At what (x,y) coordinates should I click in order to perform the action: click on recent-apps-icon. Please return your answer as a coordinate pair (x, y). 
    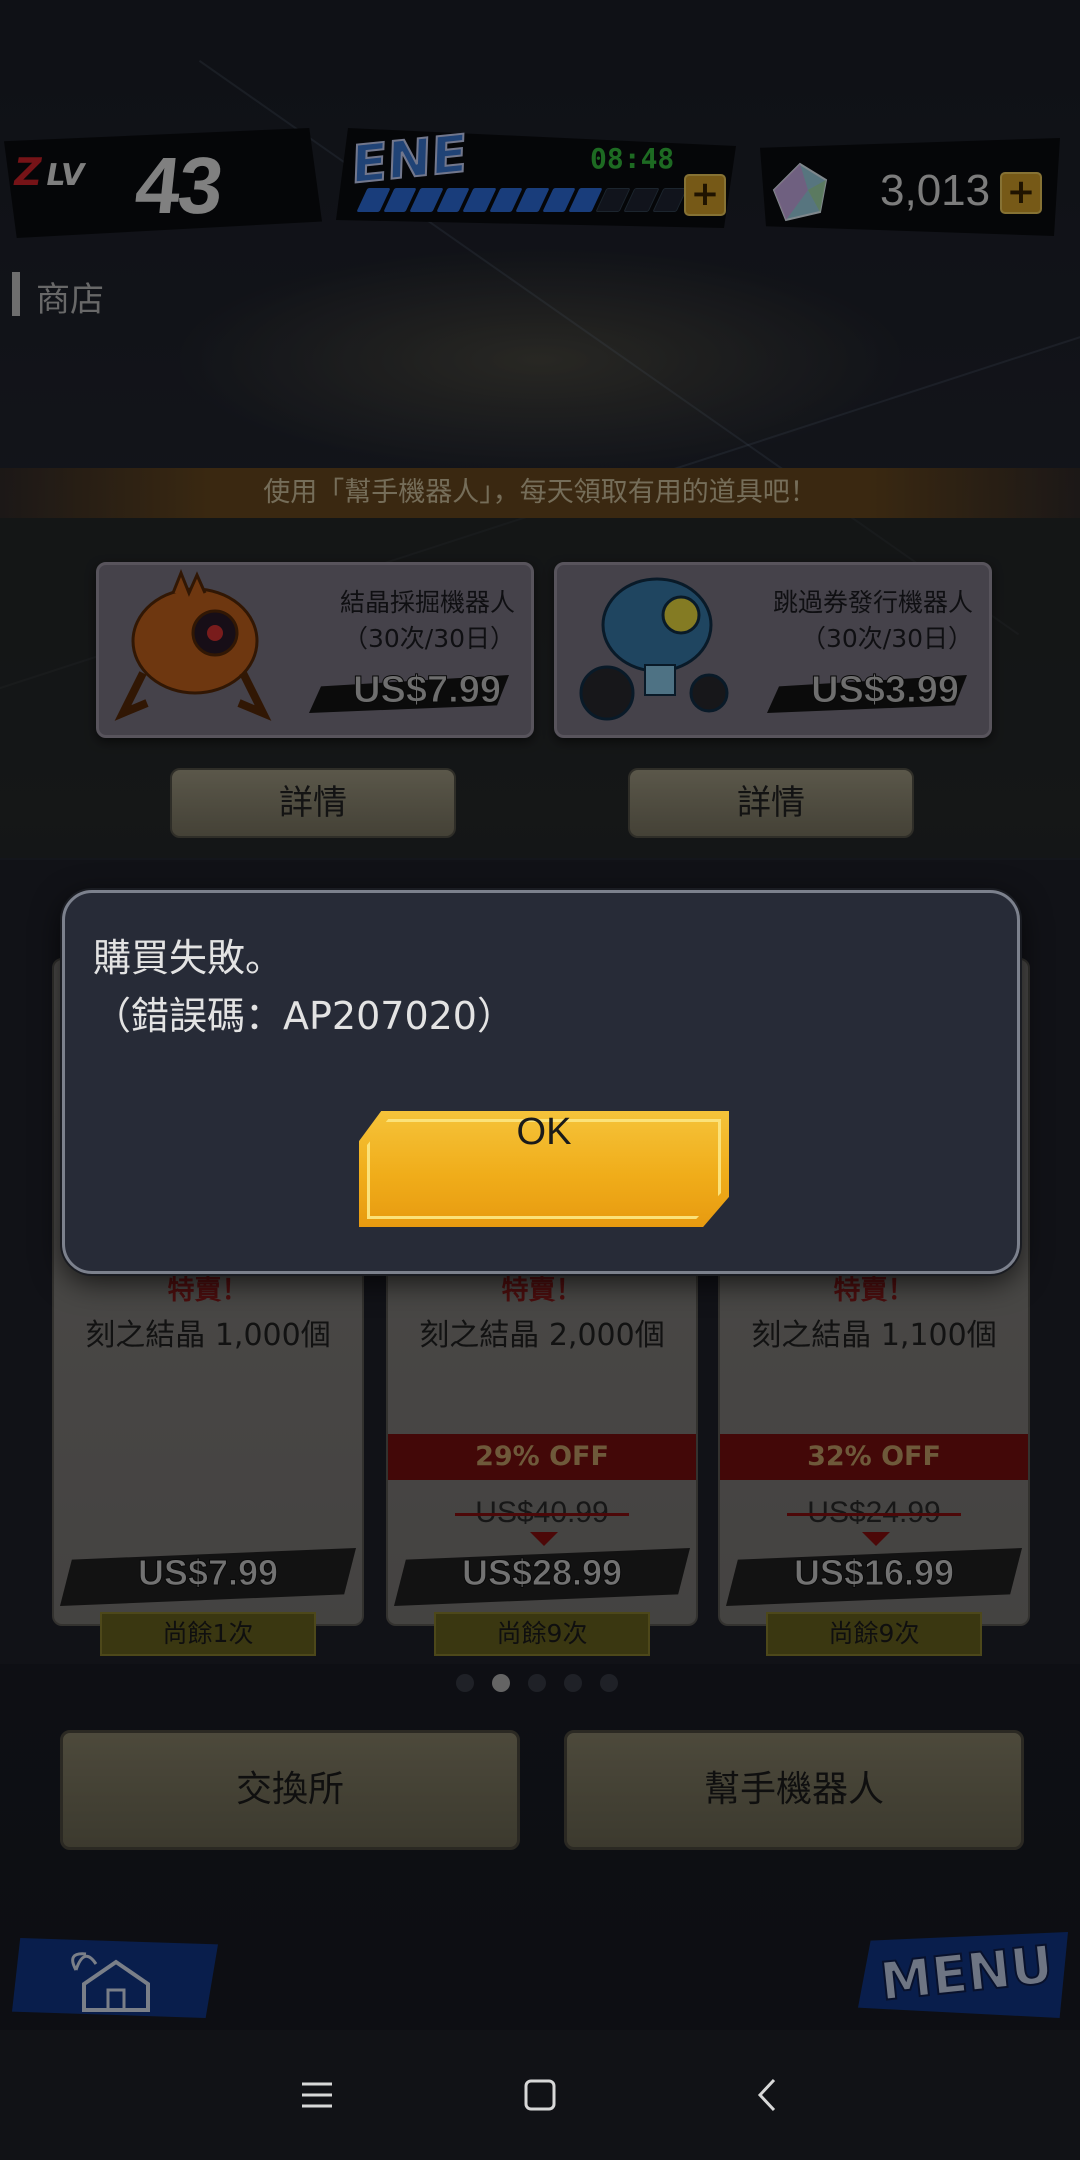
    Looking at the image, I should click on (317, 2095).